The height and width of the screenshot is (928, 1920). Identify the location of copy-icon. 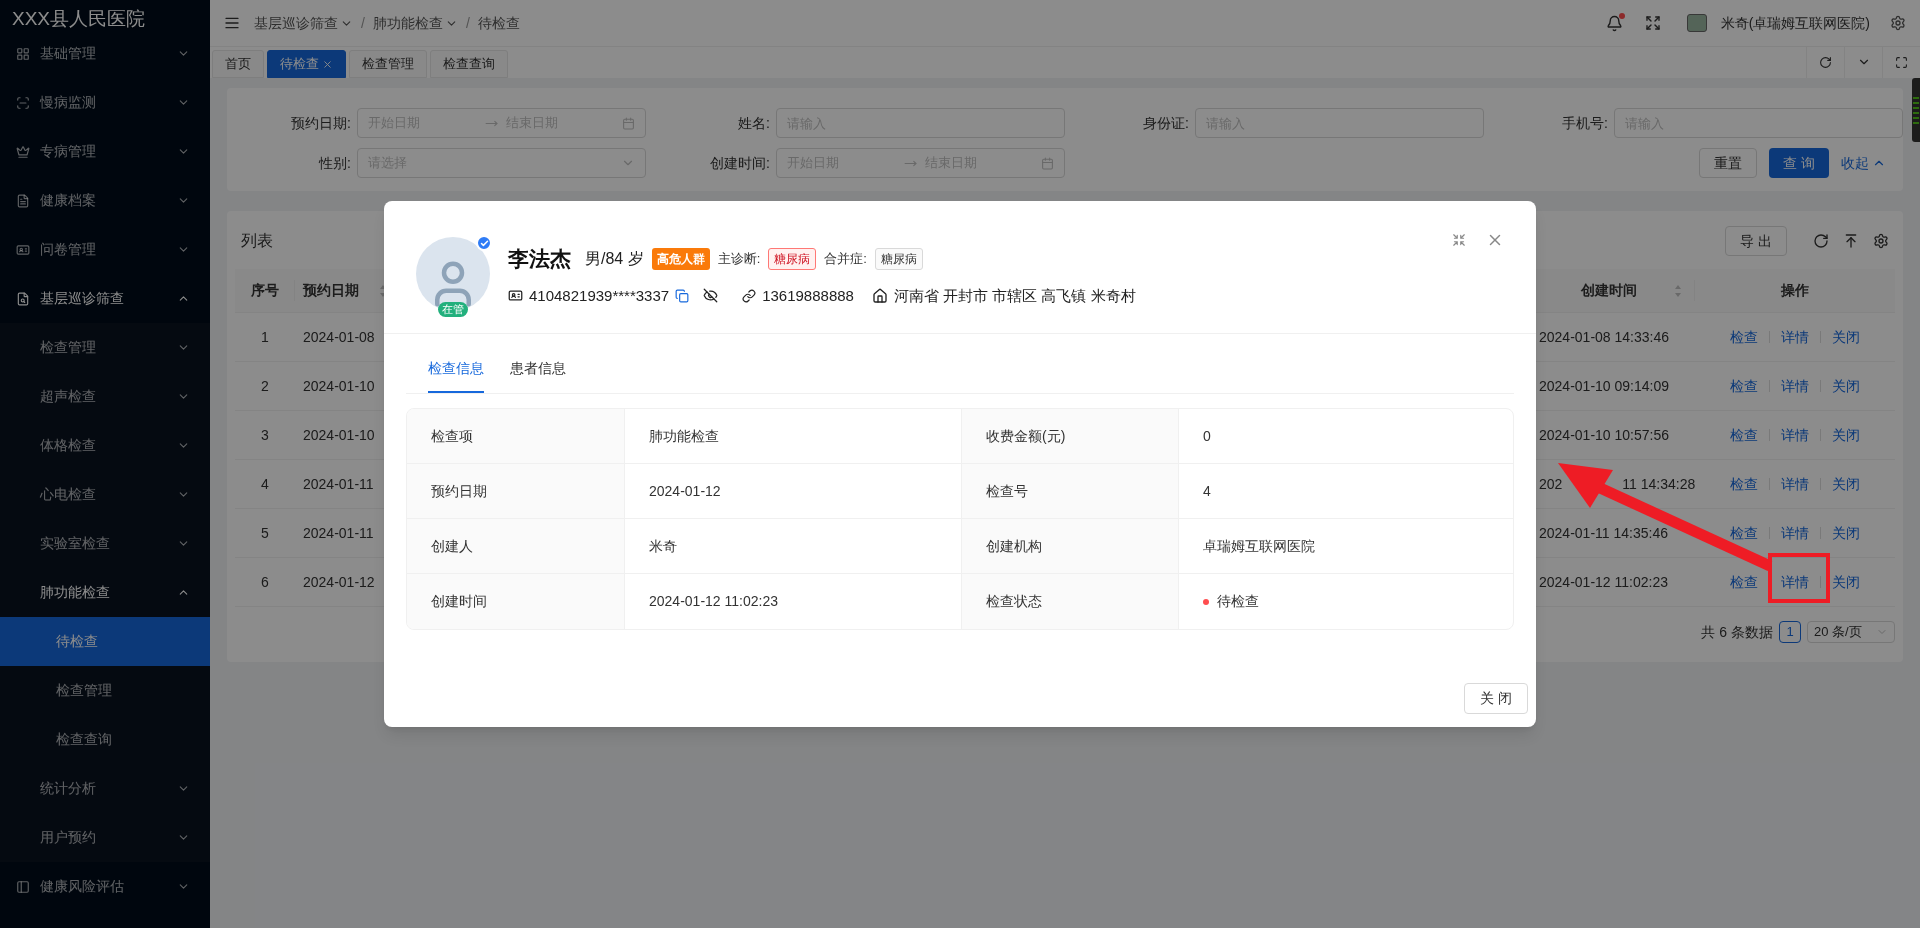
(682, 295).